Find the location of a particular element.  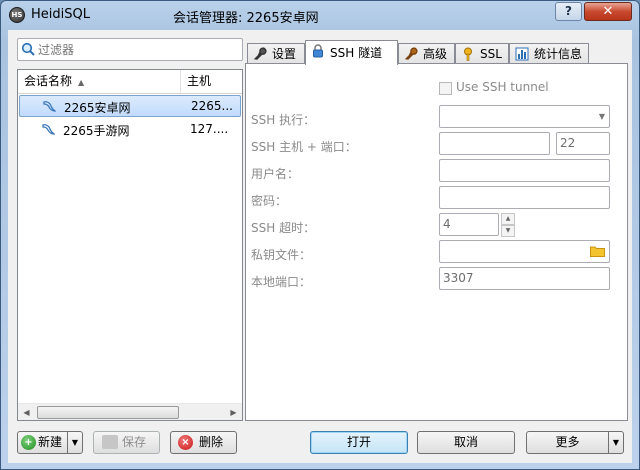

tab-label: 设置 is located at coordinates (284, 54).